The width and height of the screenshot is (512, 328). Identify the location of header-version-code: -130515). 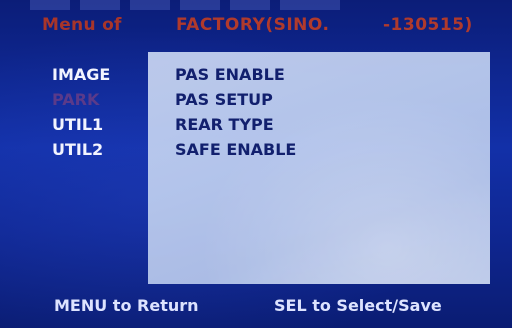
(428, 25).